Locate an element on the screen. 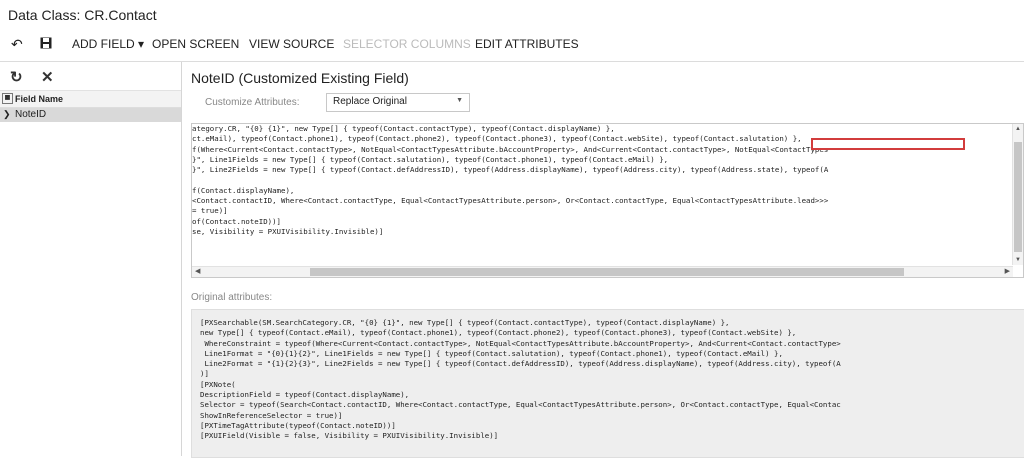 The height and width of the screenshot is (458, 1024). editor-code-line: = true)] is located at coordinates (210, 211).